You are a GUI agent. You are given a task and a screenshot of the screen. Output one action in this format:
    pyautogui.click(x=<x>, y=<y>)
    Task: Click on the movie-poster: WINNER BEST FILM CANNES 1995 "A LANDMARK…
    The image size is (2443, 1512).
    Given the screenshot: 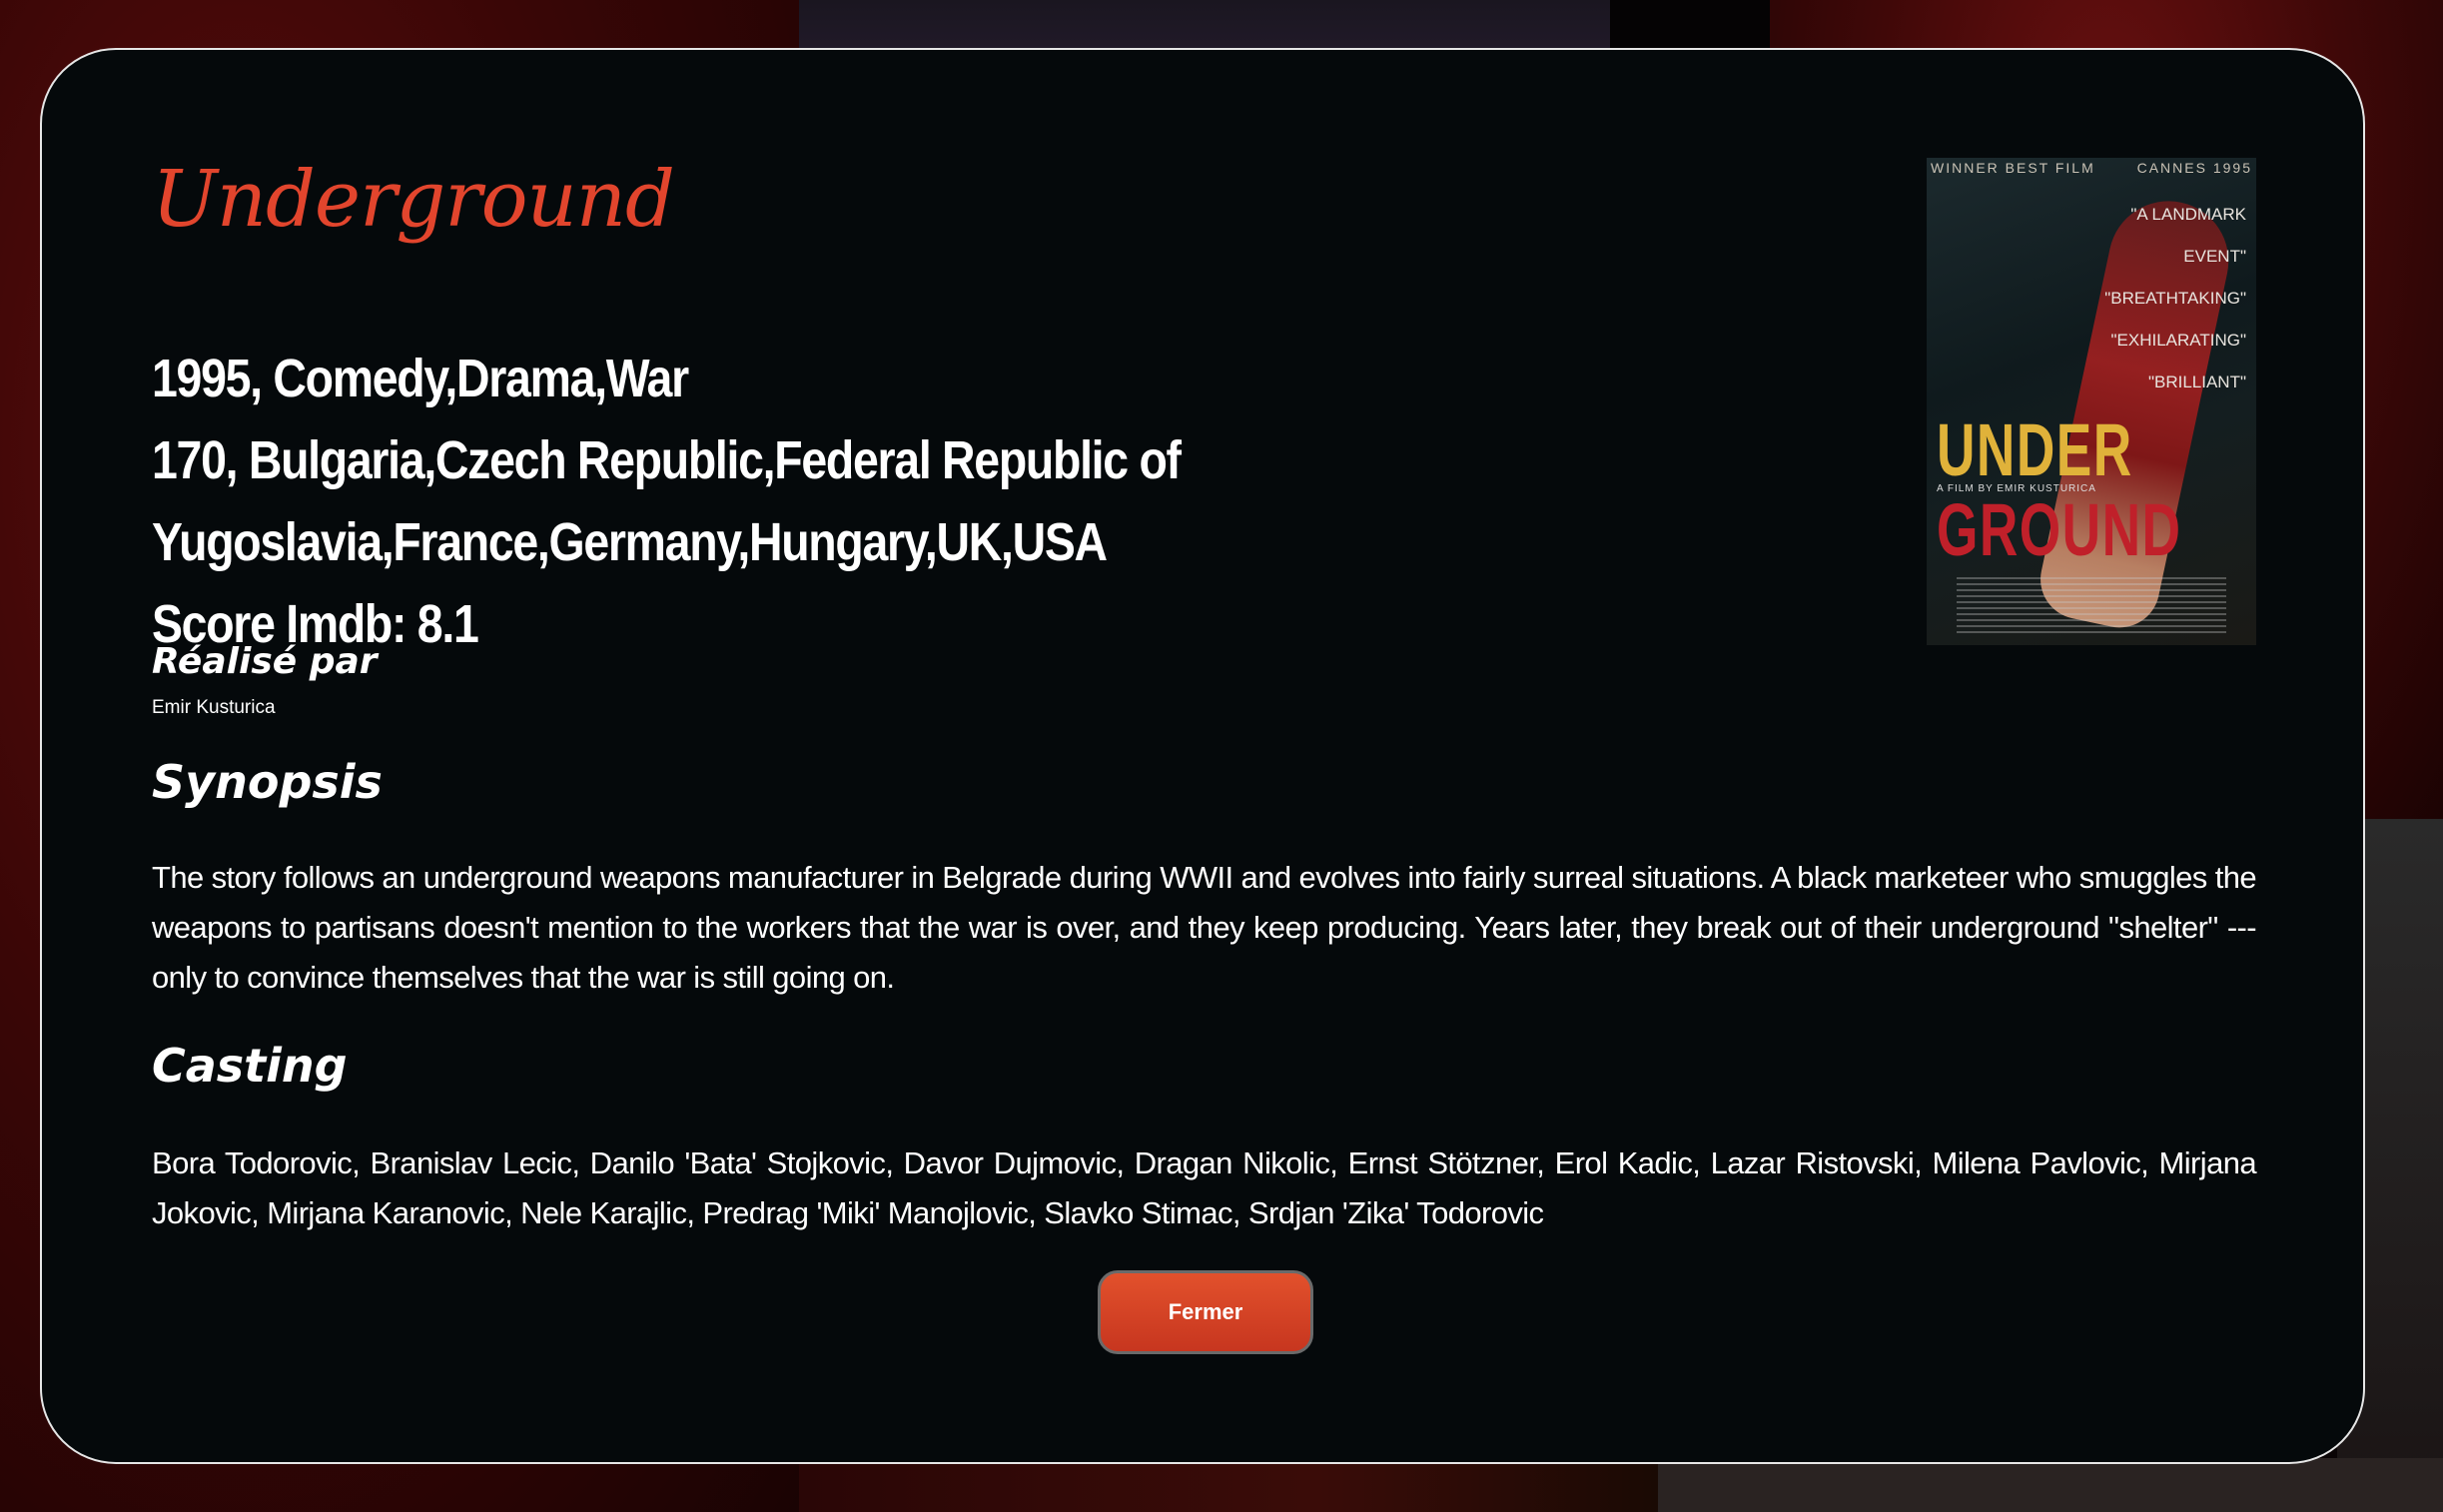 What is the action you would take?
    pyautogui.click(x=2091, y=401)
    